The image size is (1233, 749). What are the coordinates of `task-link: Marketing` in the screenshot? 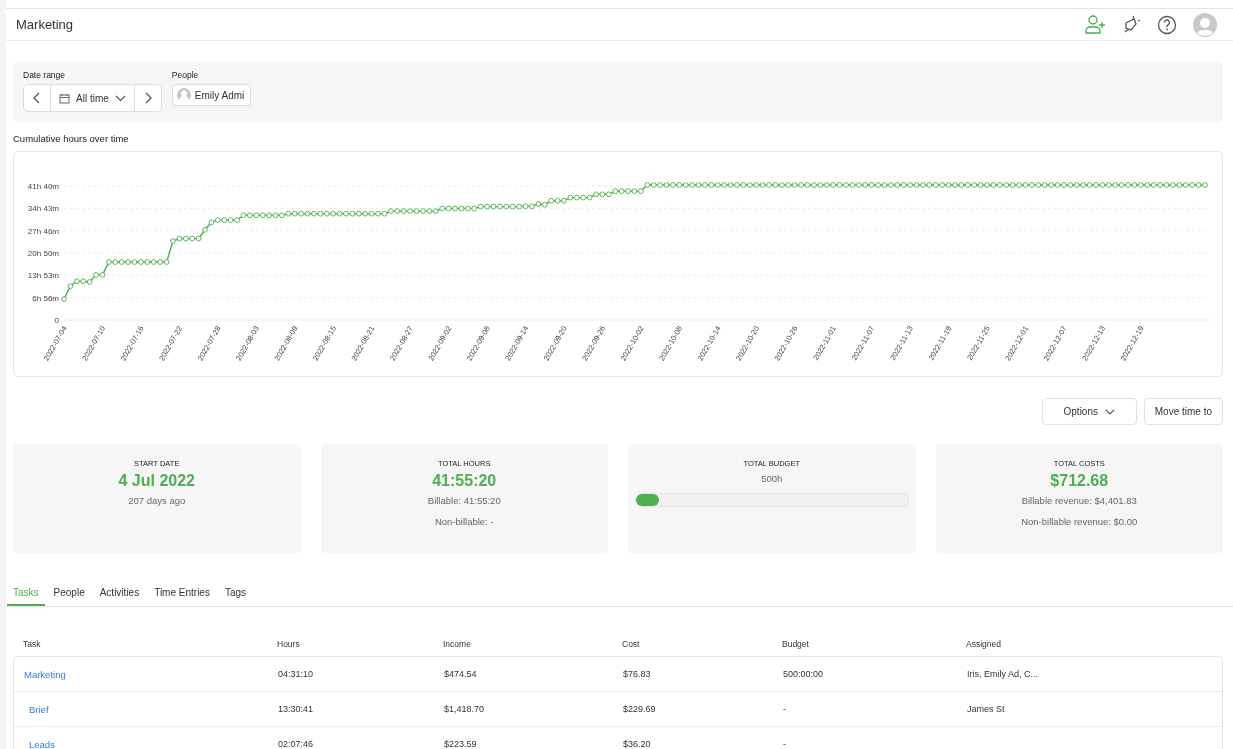 It's located at (45, 674).